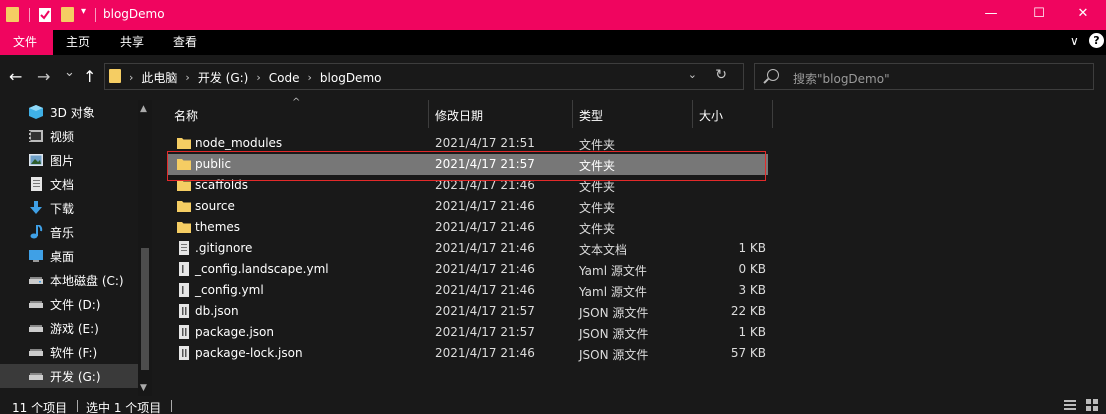 This screenshot has width=1106, height=414. I want to click on recent-locations-button: ⌄, so click(69, 72).